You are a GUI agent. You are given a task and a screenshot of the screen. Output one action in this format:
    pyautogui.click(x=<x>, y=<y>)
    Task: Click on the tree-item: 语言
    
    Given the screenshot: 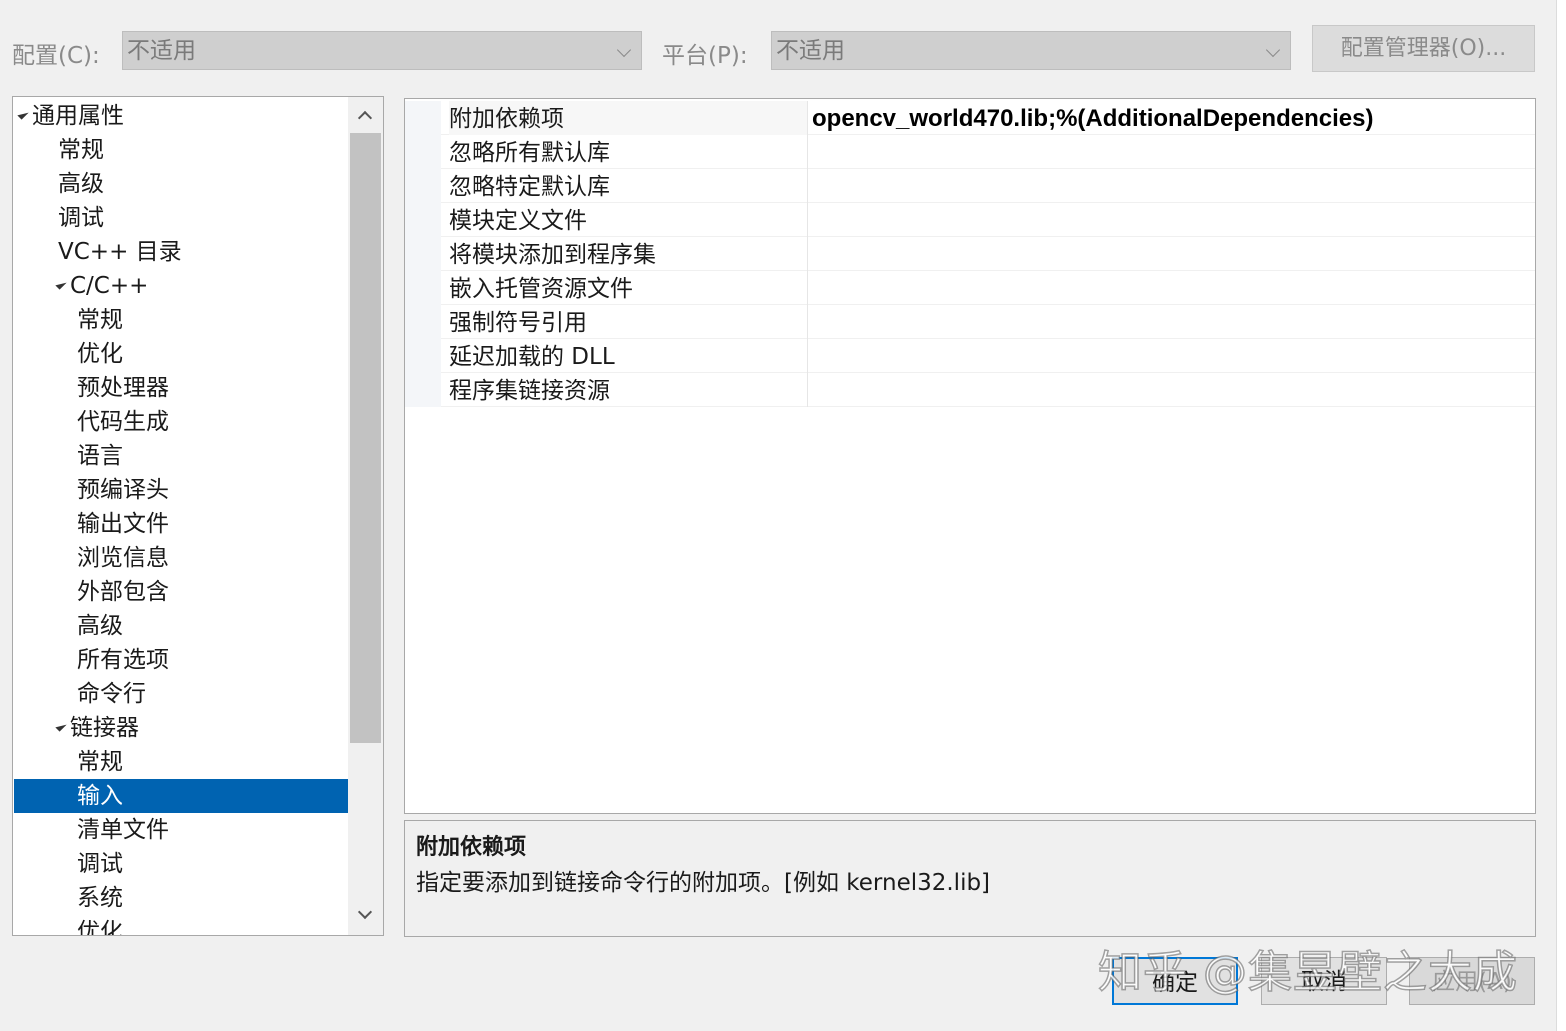 What is the action you would take?
    pyautogui.click(x=181, y=456)
    